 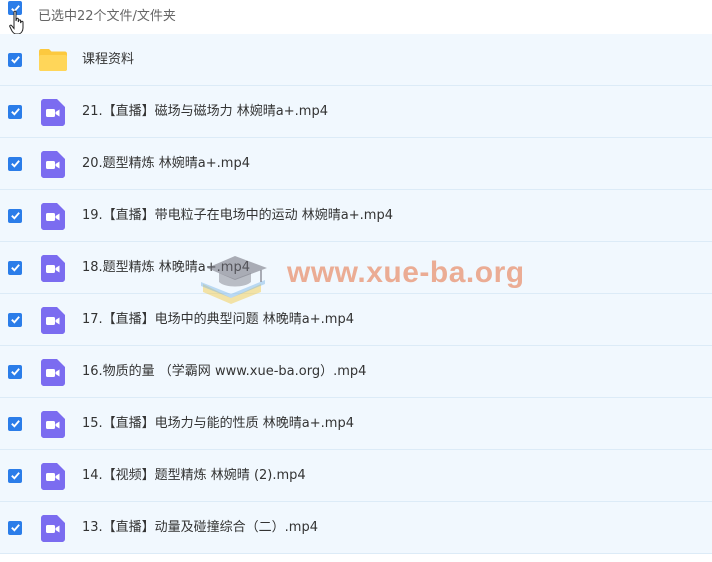 I want to click on list-item: 课程资料, so click(x=356, y=60).